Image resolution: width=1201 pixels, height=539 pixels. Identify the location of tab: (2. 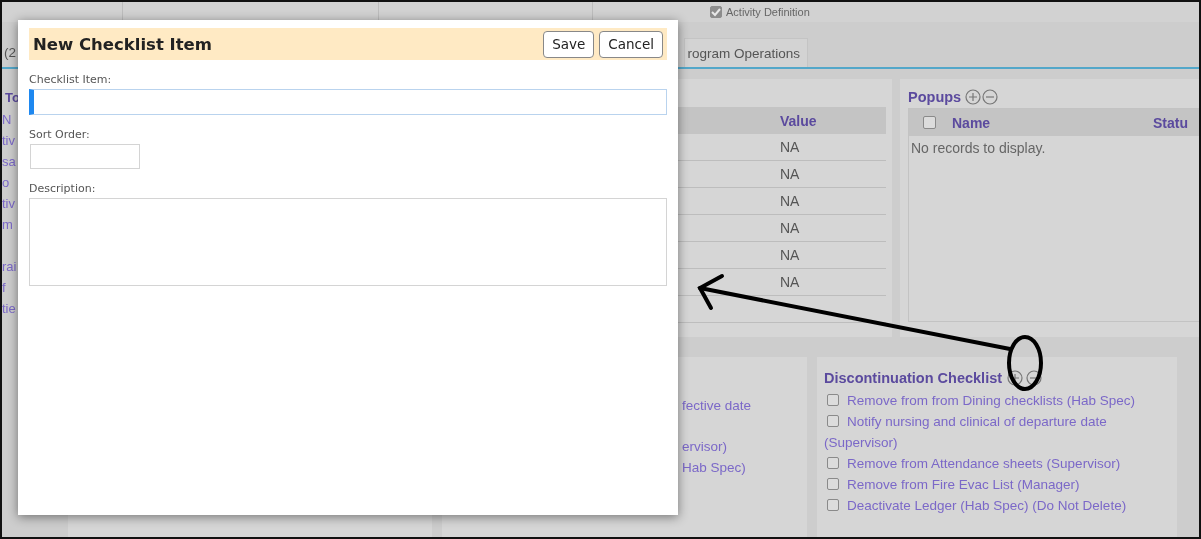
(10, 52).